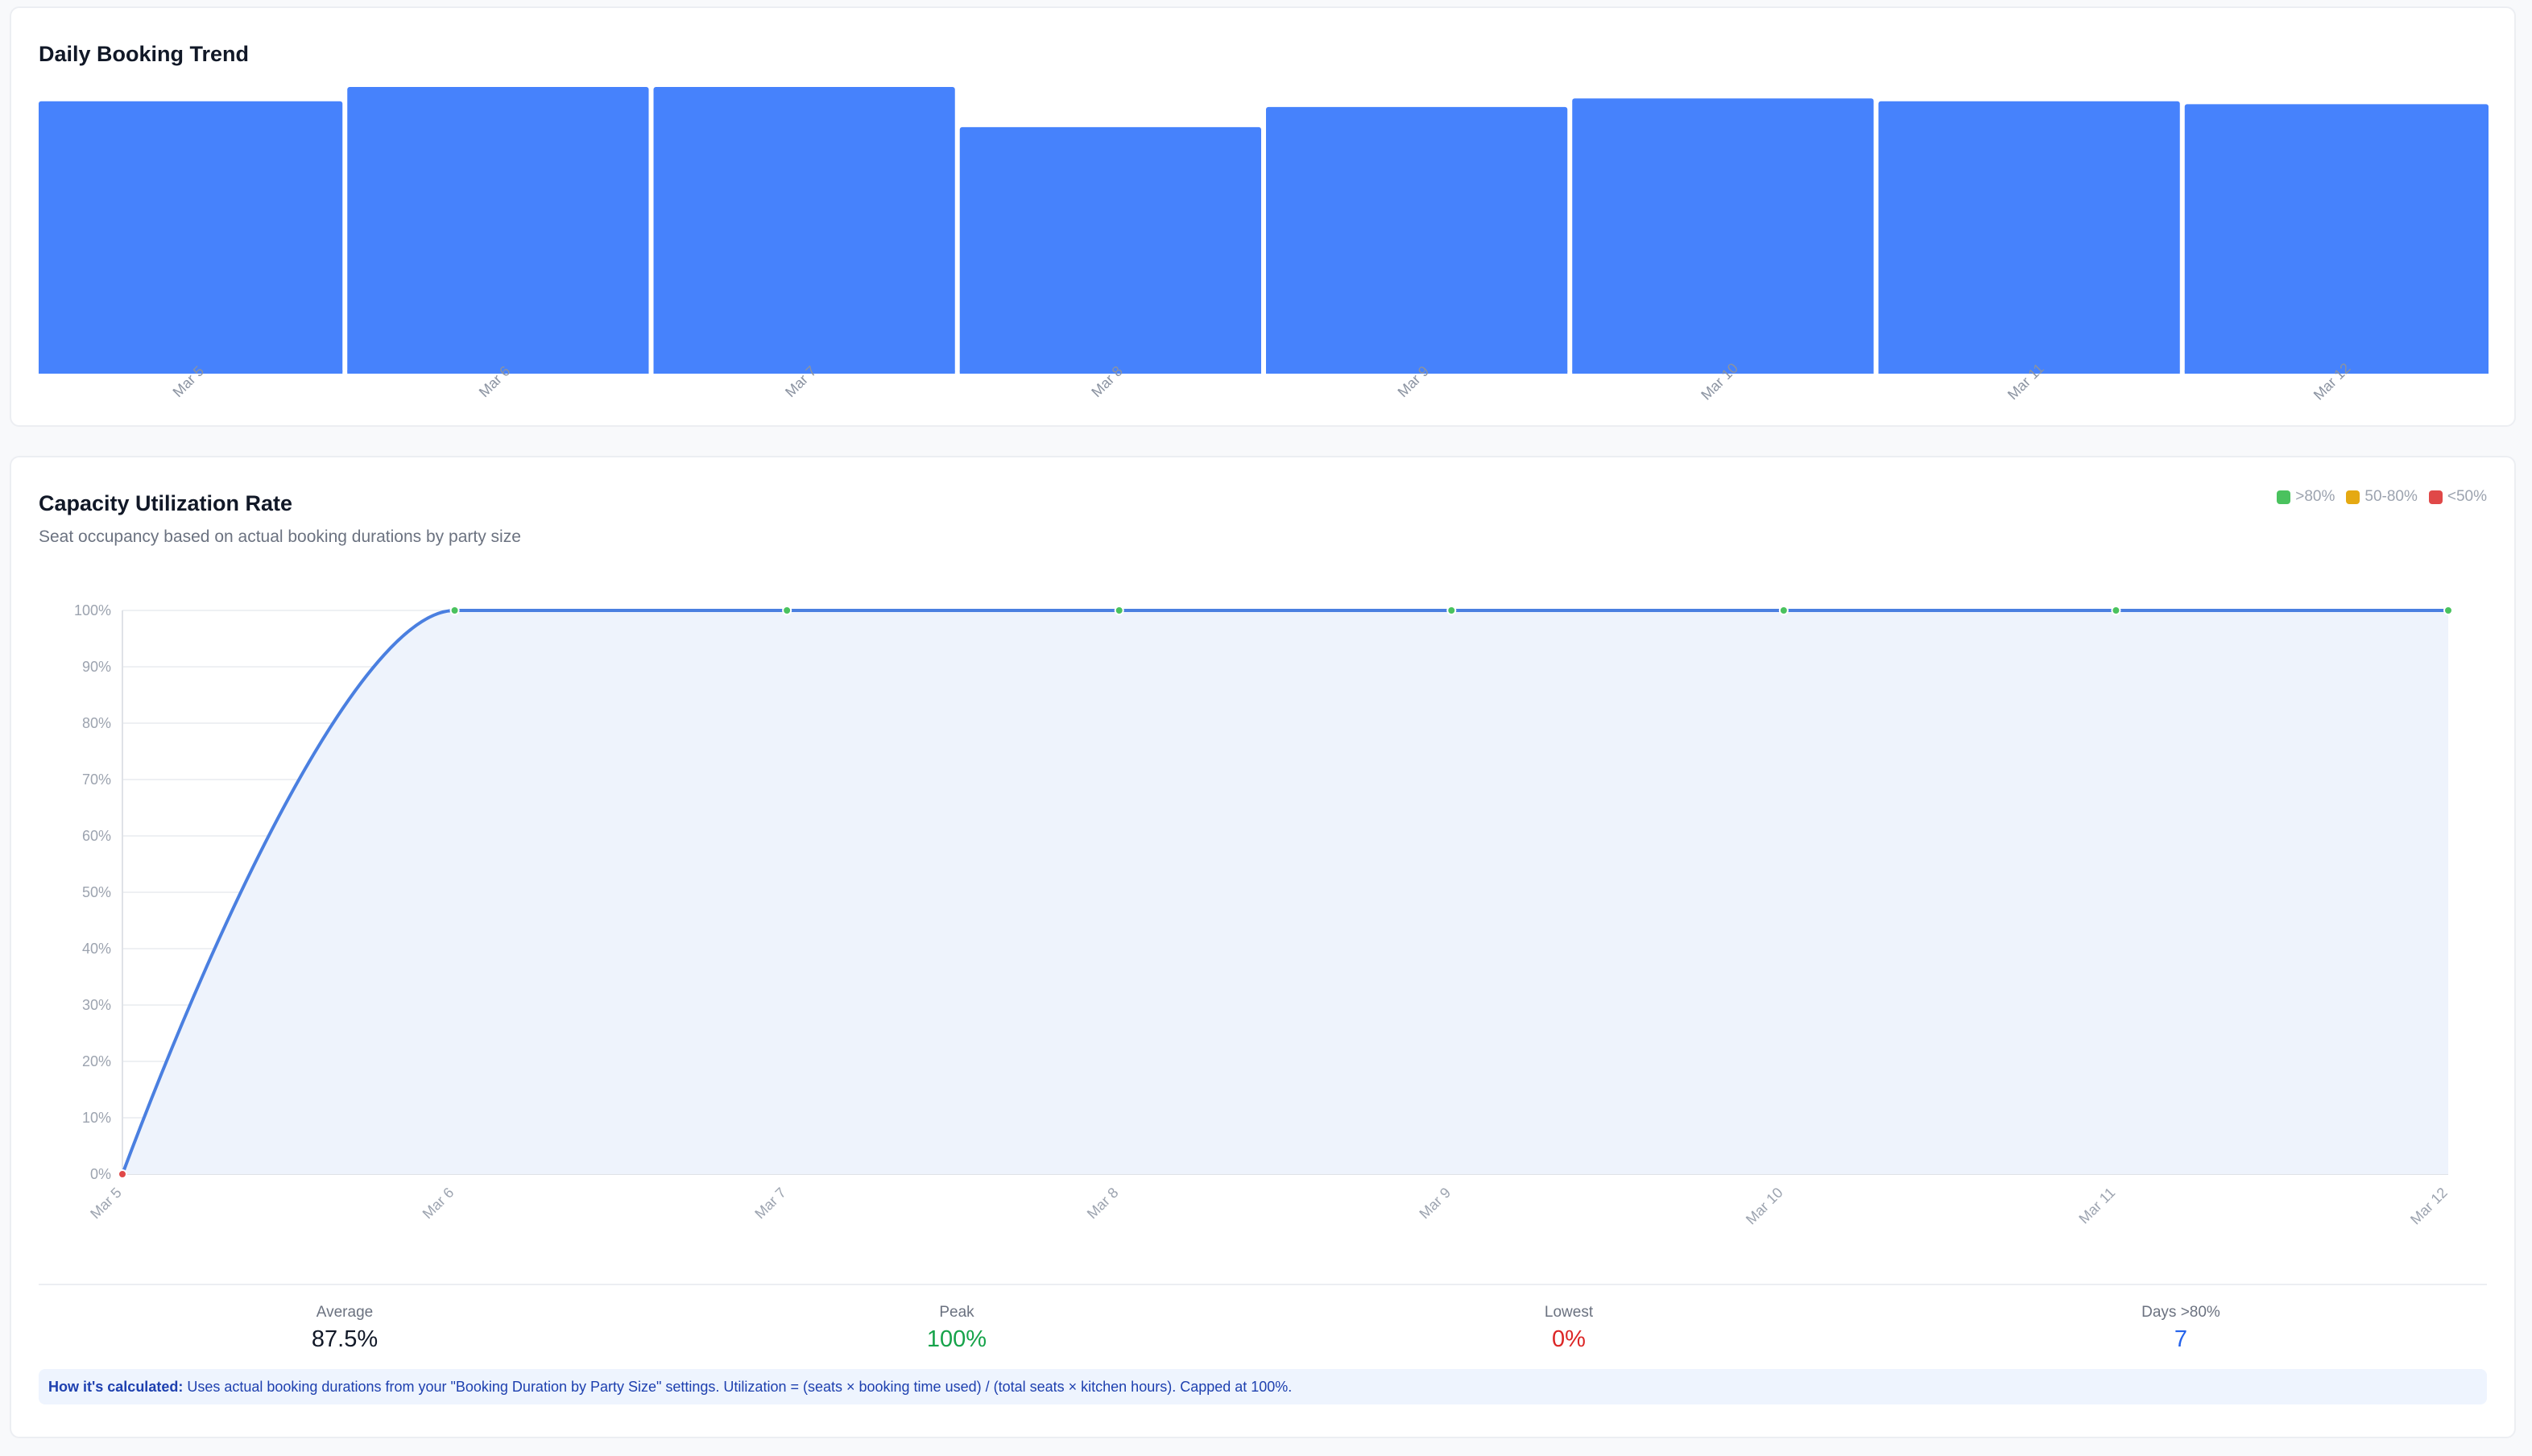 Image resolution: width=2532 pixels, height=1456 pixels. What do you see at coordinates (96, 667) in the screenshot?
I see `y-tick-label: 90%` at bounding box center [96, 667].